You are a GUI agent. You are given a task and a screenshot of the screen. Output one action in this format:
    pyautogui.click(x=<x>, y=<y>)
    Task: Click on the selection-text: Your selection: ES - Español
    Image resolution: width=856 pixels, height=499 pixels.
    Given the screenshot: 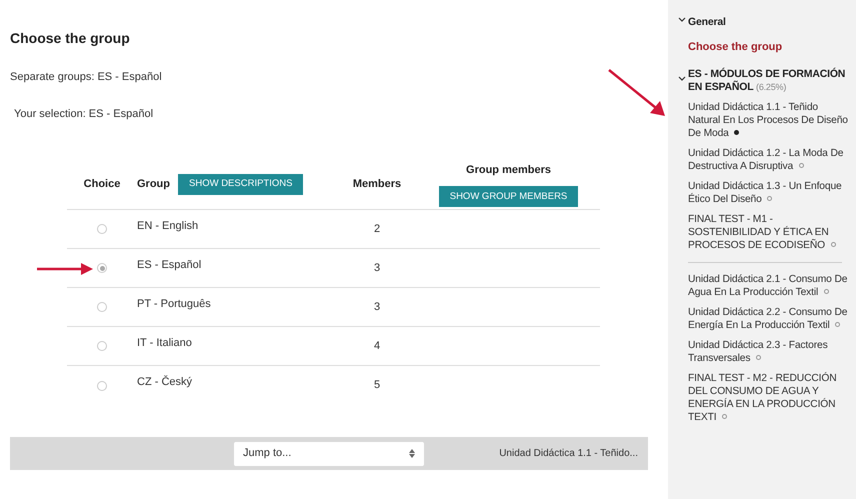 What is the action you would take?
    pyautogui.click(x=84, y=114)
    